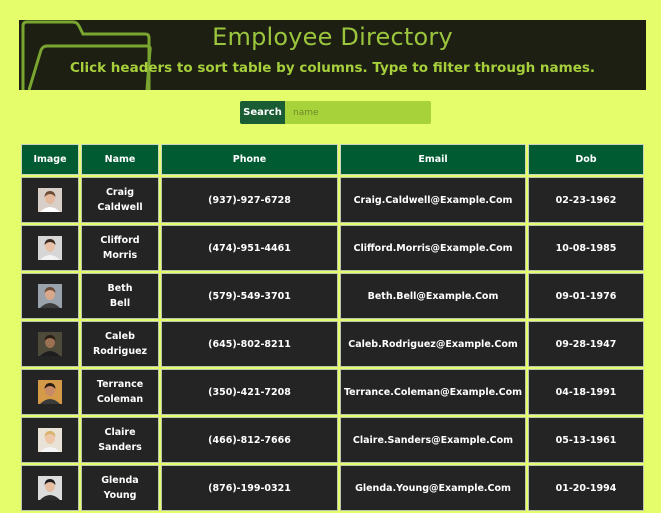  I want to click on dob-cell: 04-18-1991, so click(586, 392).